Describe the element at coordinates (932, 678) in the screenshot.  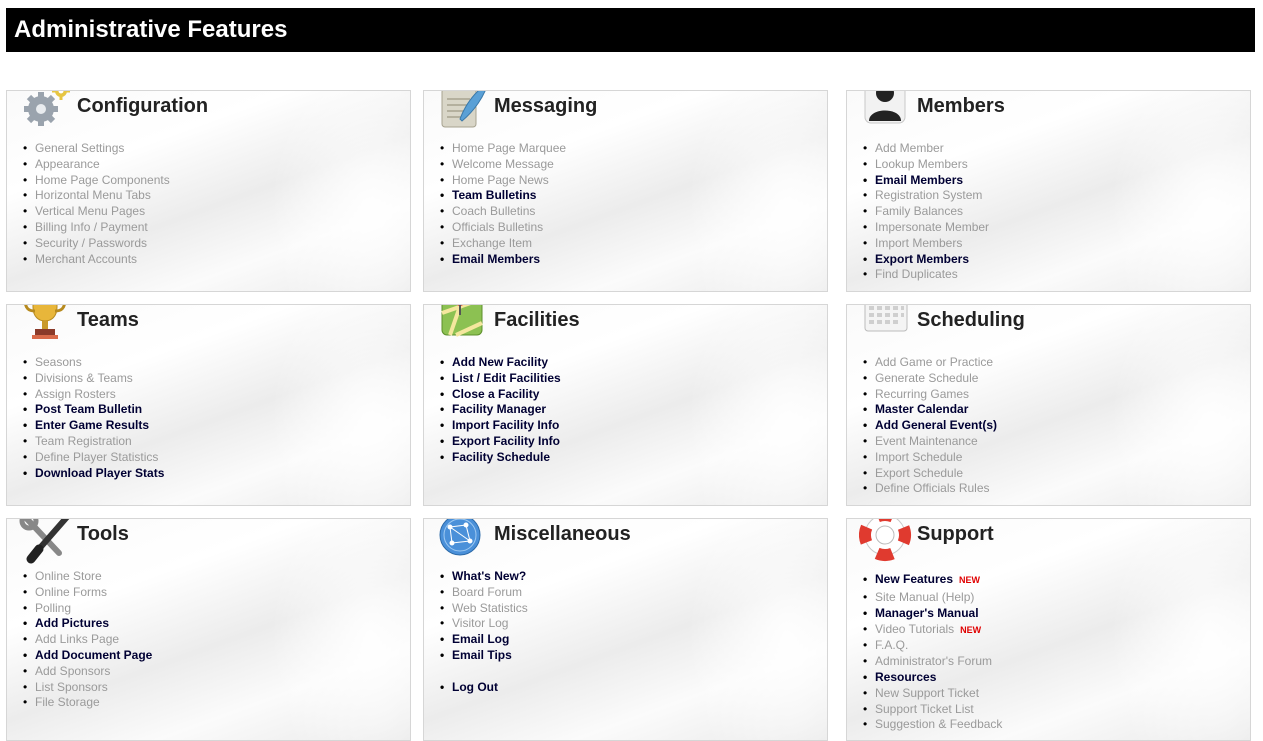
I see `link-resources: Resources` at that location.